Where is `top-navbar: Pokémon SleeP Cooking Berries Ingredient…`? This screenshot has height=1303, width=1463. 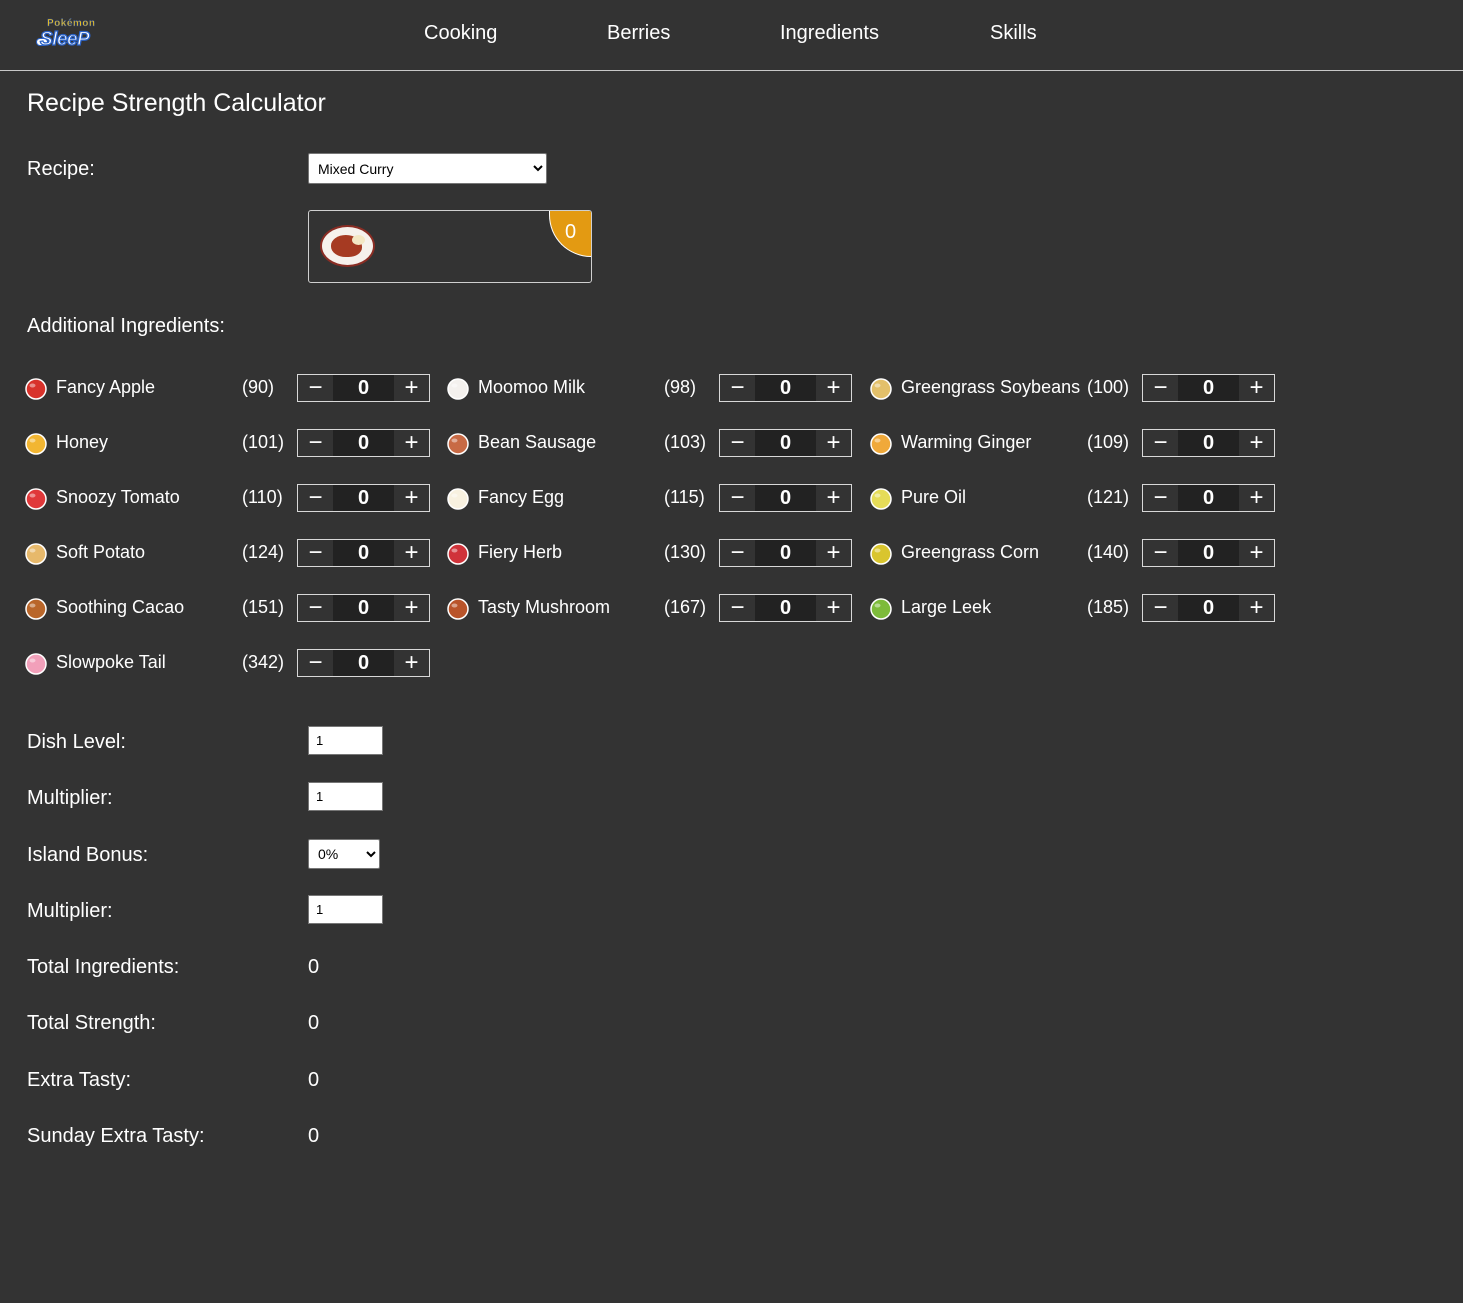
top-navbar: Pokémon SleeP Cooking Berries Ingredient… is located at coordinates (731, 35).